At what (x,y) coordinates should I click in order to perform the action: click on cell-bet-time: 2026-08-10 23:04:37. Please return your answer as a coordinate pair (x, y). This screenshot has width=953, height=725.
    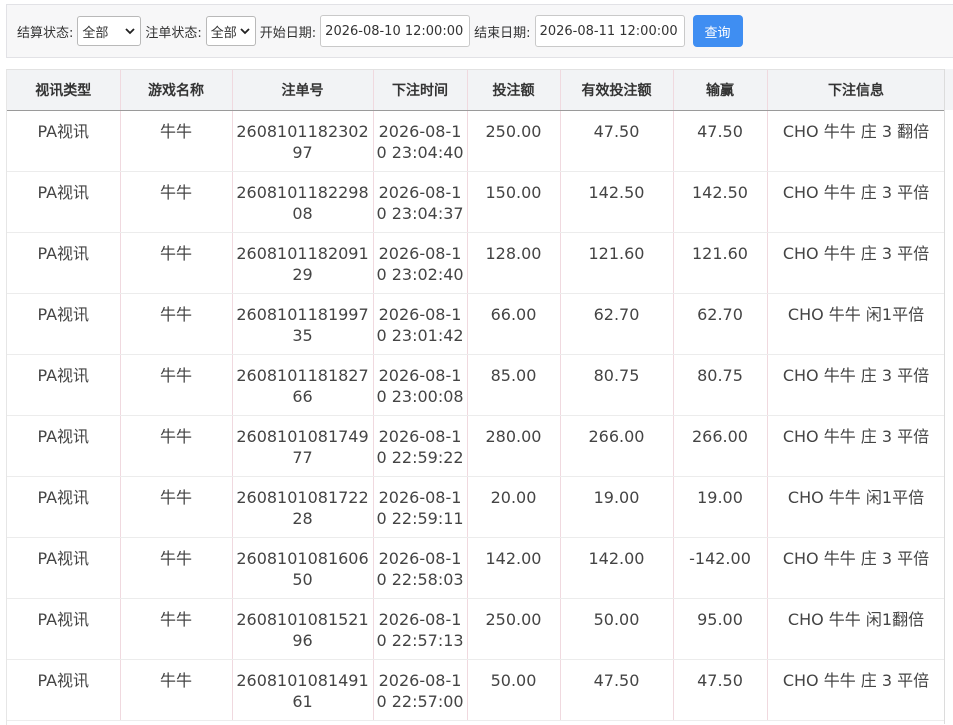
    Looking at the image, I should click on (420, 202).